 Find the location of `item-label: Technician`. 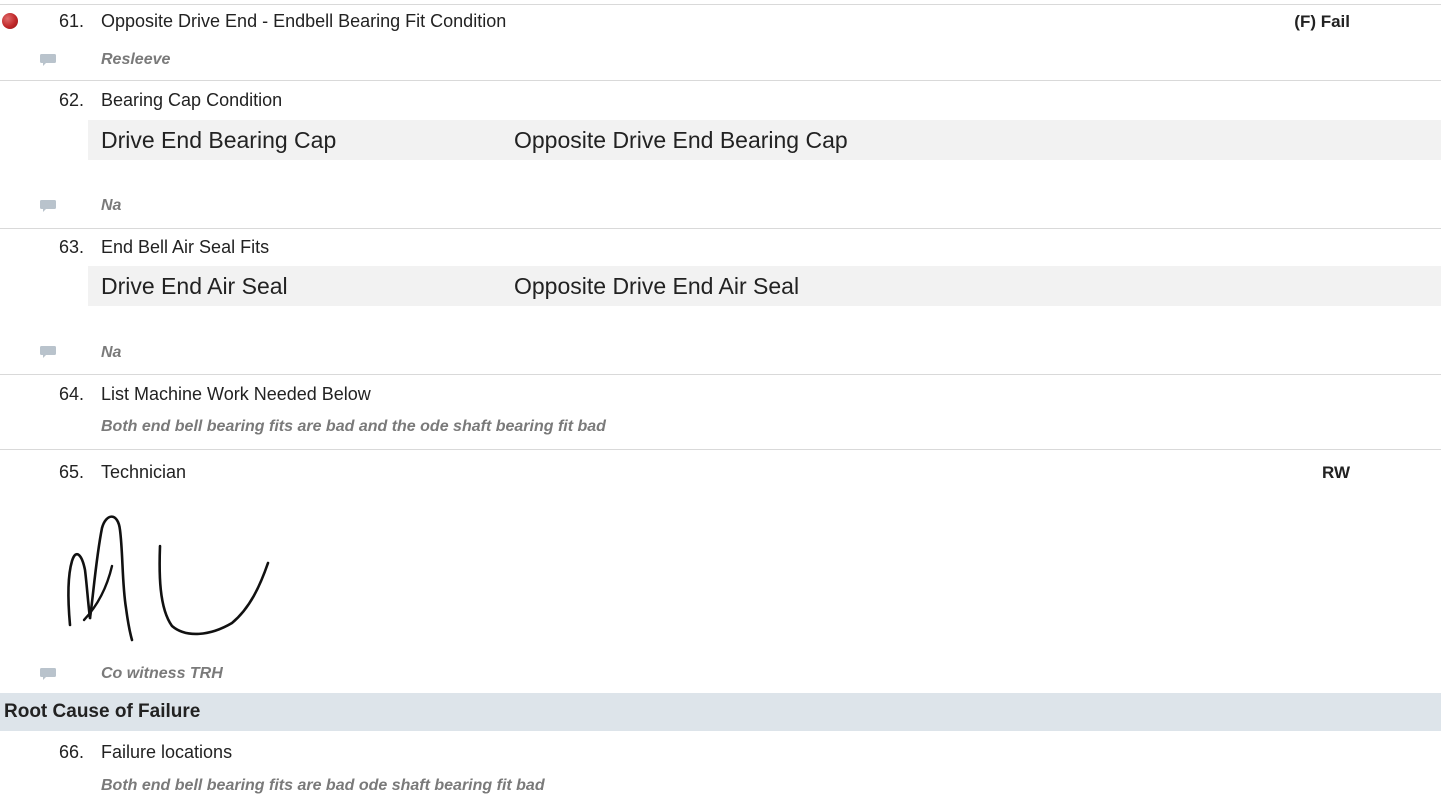

item-label: Technician is located at coordinates (144, 472).